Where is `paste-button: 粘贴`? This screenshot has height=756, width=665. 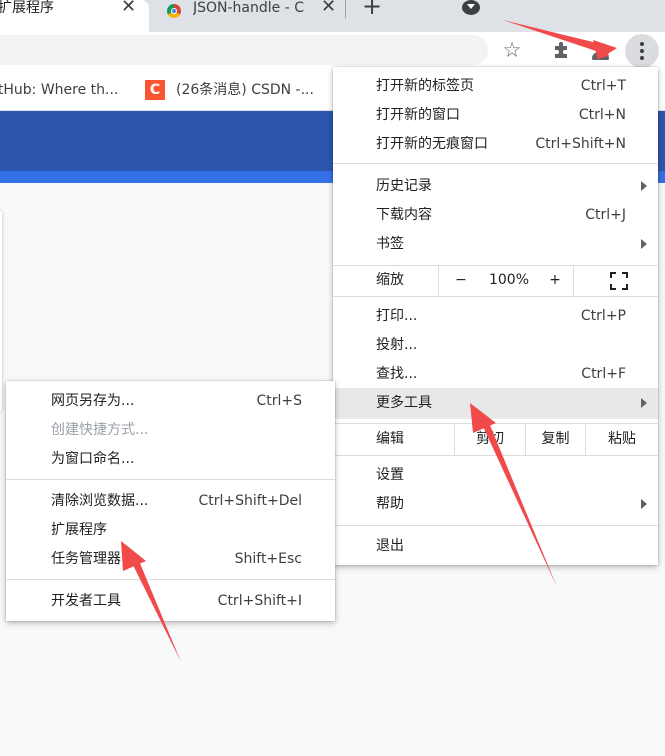 paste-button: 粘贴 is located at coordinates (622, 439).